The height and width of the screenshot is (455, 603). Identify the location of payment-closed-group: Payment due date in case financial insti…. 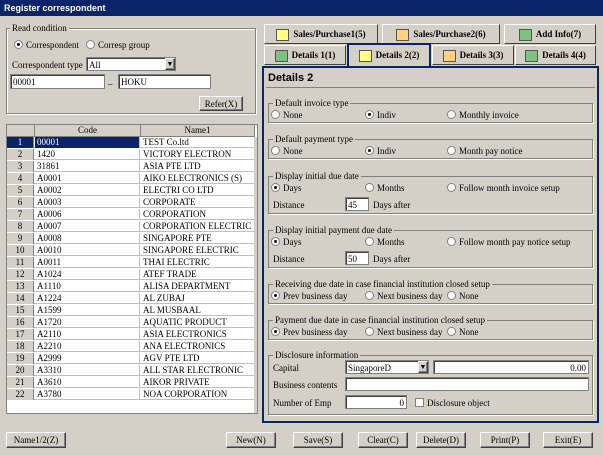
(430, 327).